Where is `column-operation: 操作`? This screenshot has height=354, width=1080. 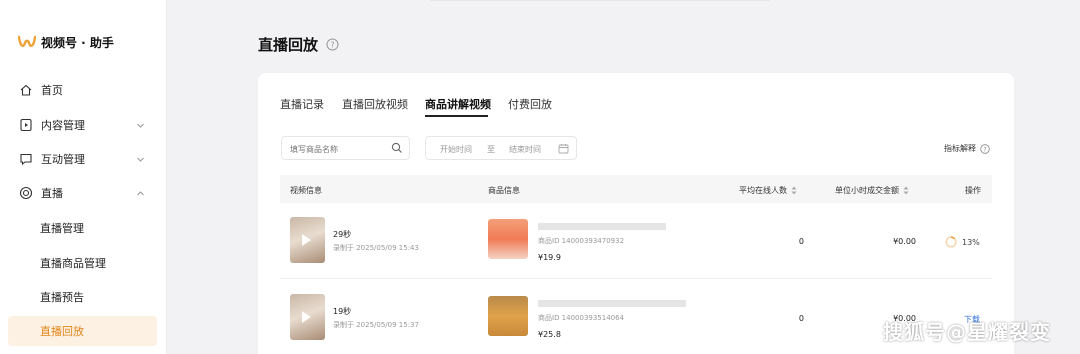 column-operation: 操作 is located at coordinates (973, 190).